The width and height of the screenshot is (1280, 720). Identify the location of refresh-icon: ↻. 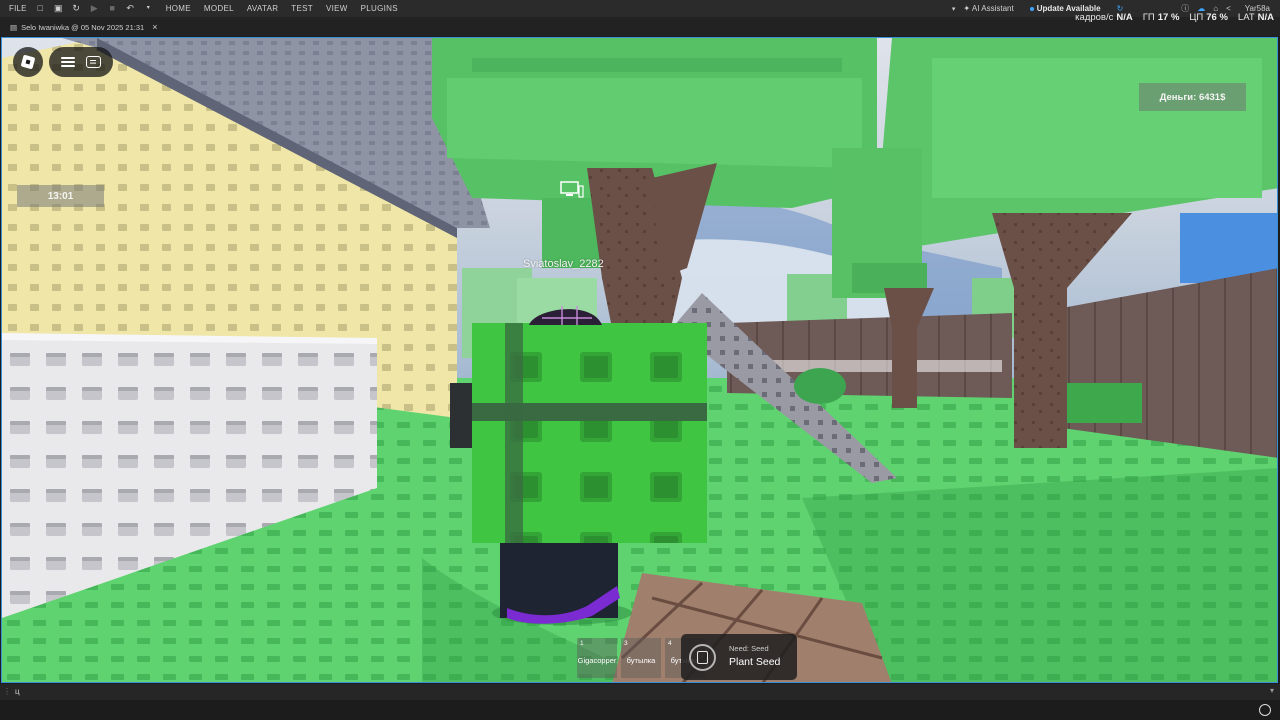
(76, 8).